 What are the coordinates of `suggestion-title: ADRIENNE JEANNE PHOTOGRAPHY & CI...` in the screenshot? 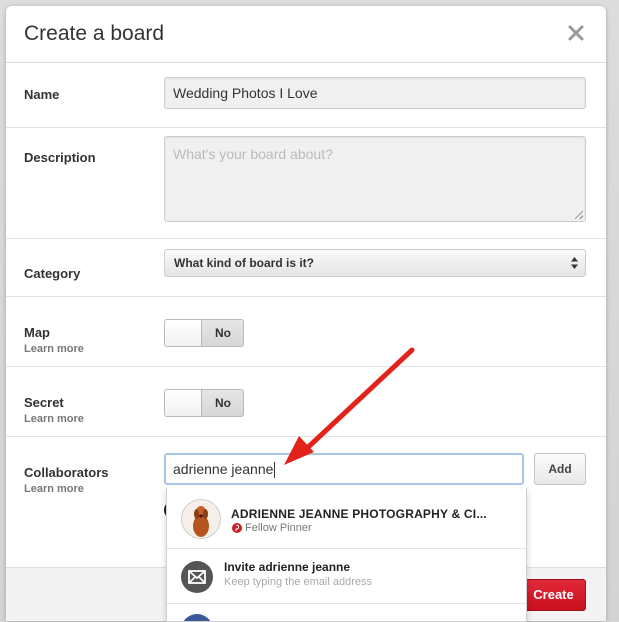 It's located at (359, 514).